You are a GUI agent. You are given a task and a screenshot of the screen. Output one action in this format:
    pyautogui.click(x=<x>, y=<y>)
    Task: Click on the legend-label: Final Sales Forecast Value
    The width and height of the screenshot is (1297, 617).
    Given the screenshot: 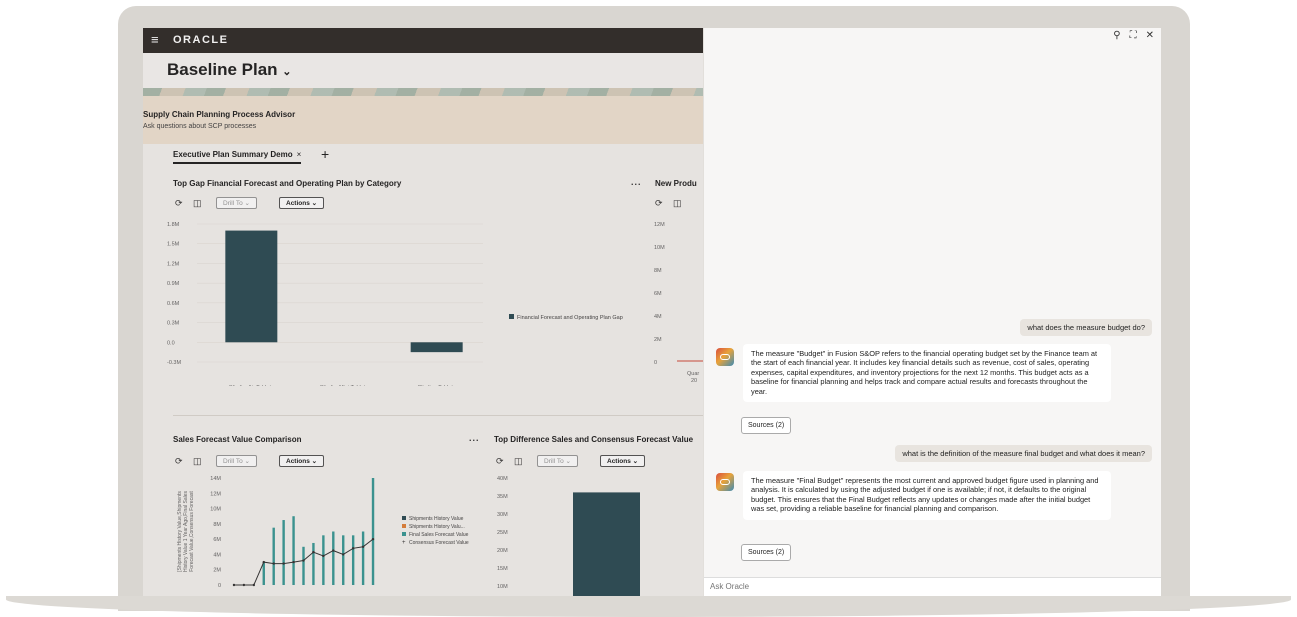 What is the action you would take?
    pyautogui.click(x=439, y=535)
    